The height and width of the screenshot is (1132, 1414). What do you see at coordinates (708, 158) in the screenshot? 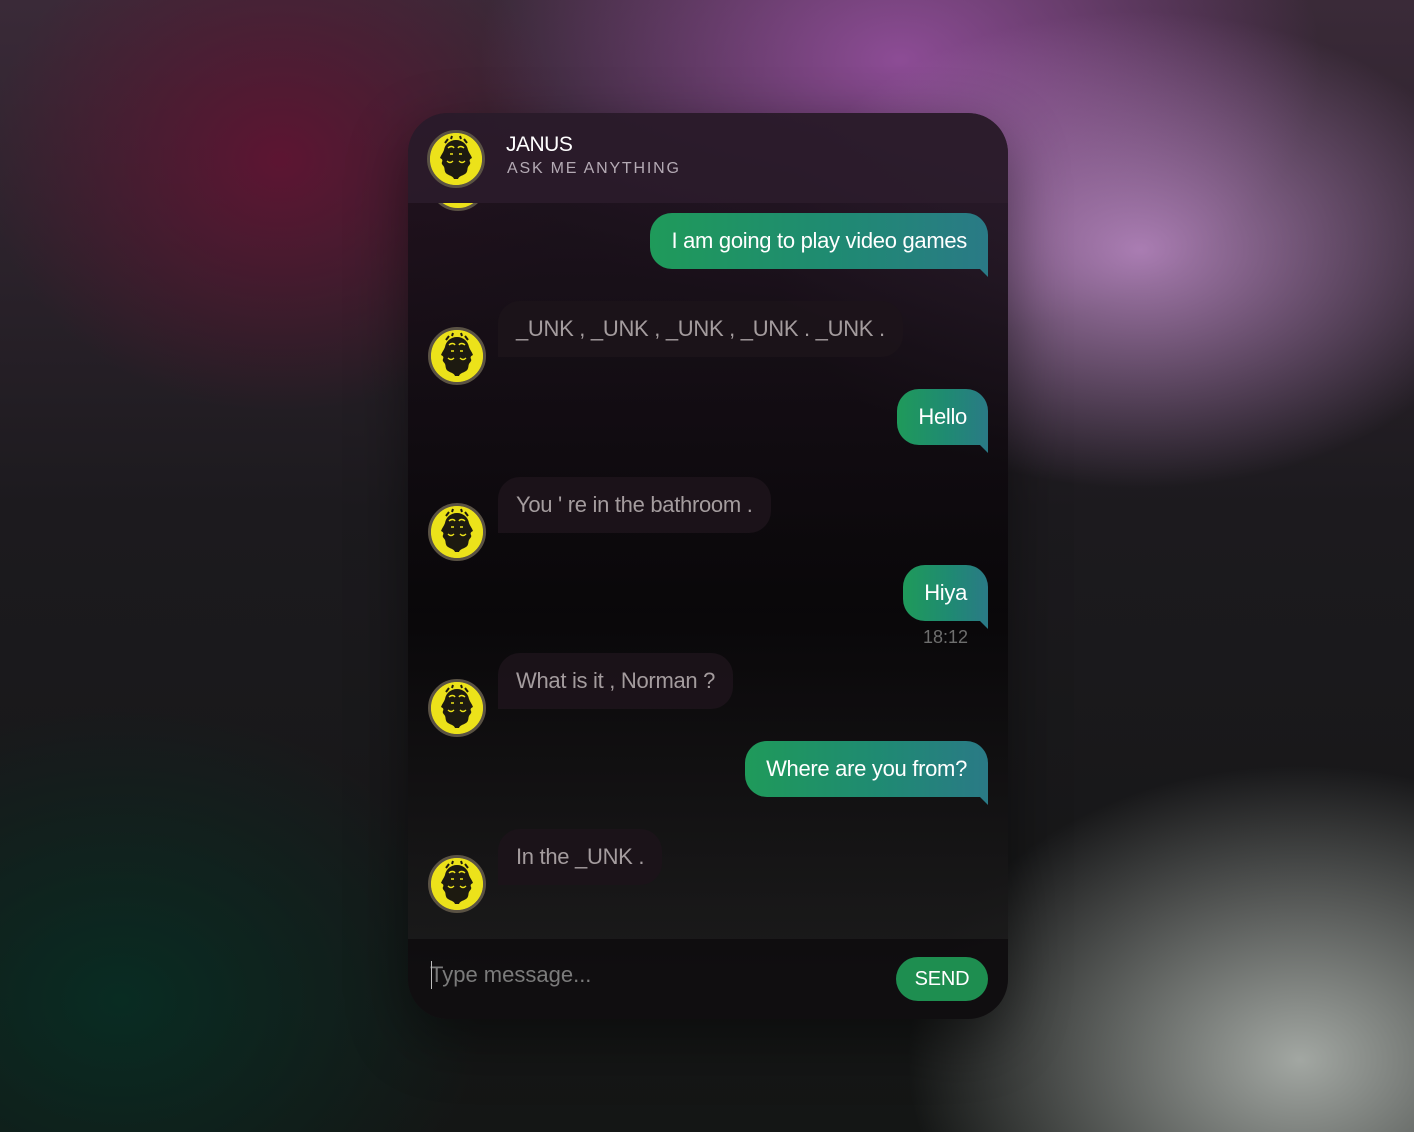
I see `chat-header: JANUS ASK ME ANYTHING` at bounding box center [708, 158].